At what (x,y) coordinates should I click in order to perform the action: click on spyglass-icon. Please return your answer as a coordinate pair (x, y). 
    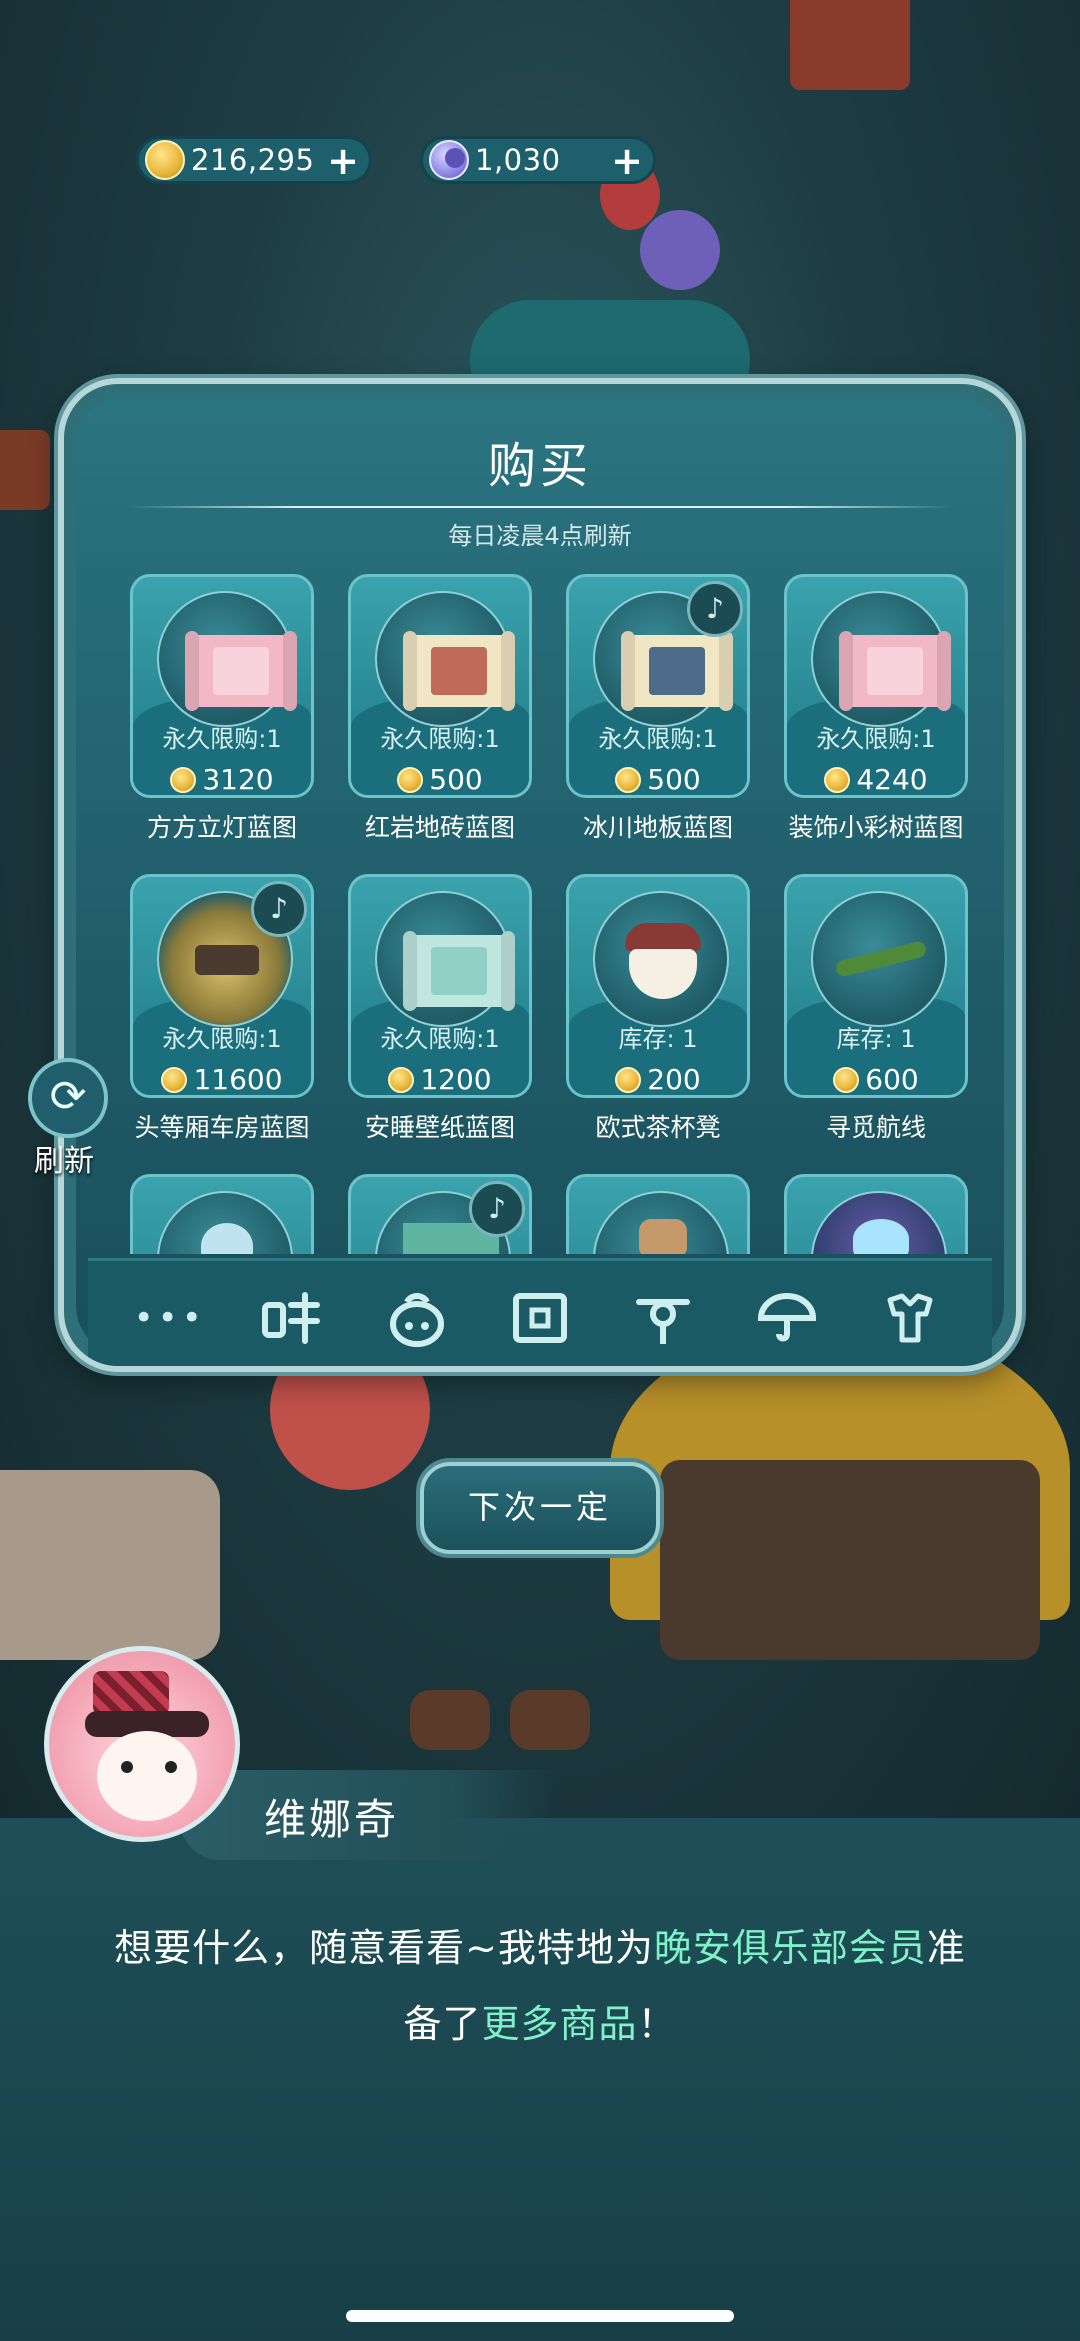
    Looking at the image, I should click on (881, 959).